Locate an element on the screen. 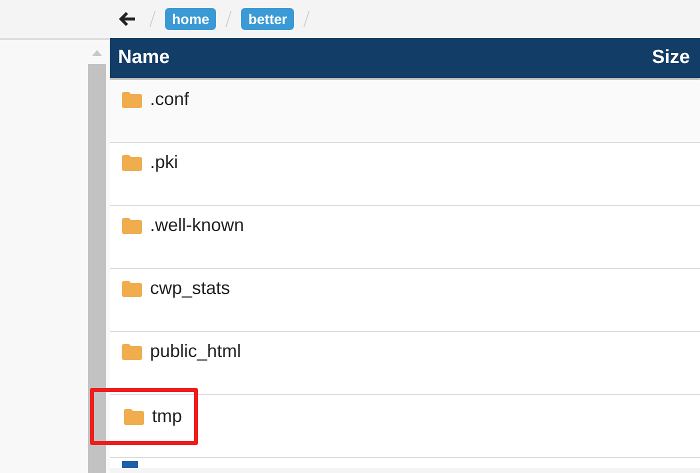  folder-name: tmp is located at coordinates (167, 416).